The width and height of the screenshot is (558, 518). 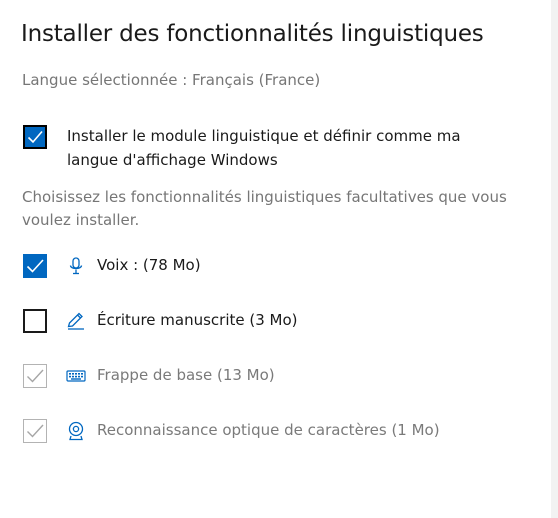 I want to click on basic-typing-label: Frappe de base (13 Mo), so click(x=186, y=375).